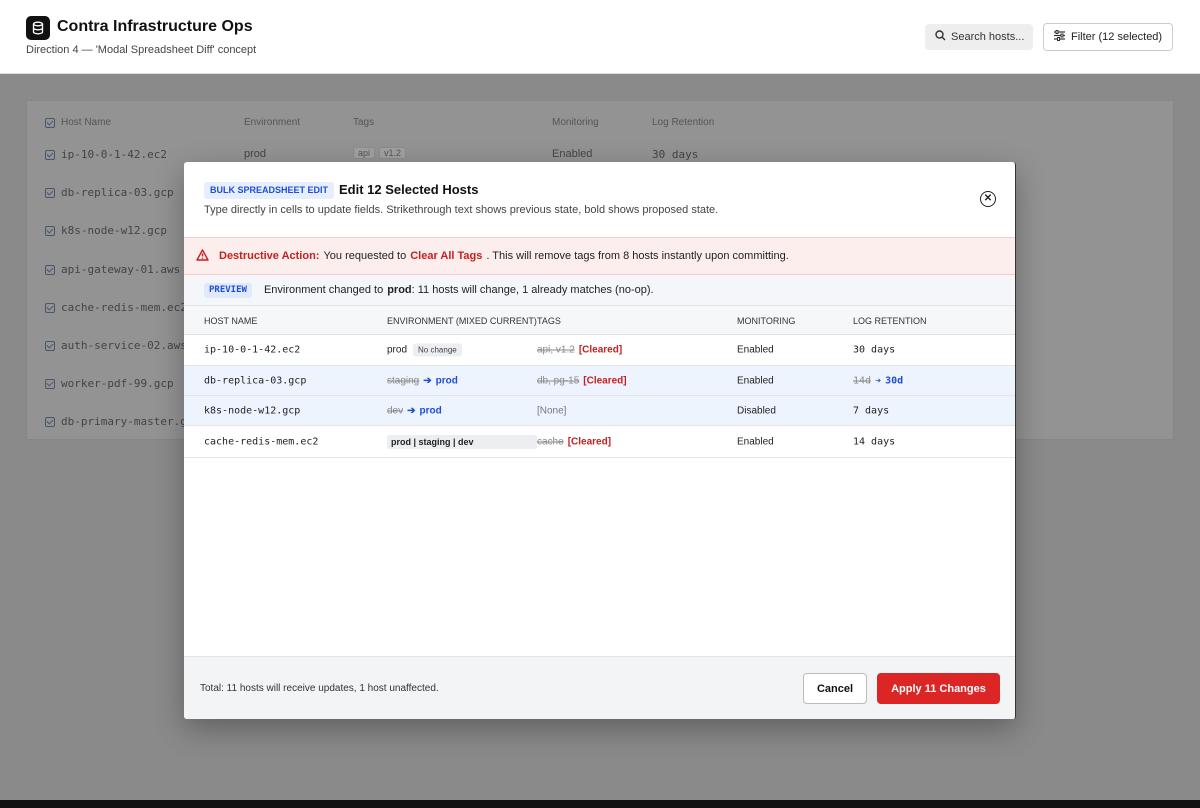  Describe the element at coordinates (38, 28) in the screenshot. I see `database-icon` at that location.